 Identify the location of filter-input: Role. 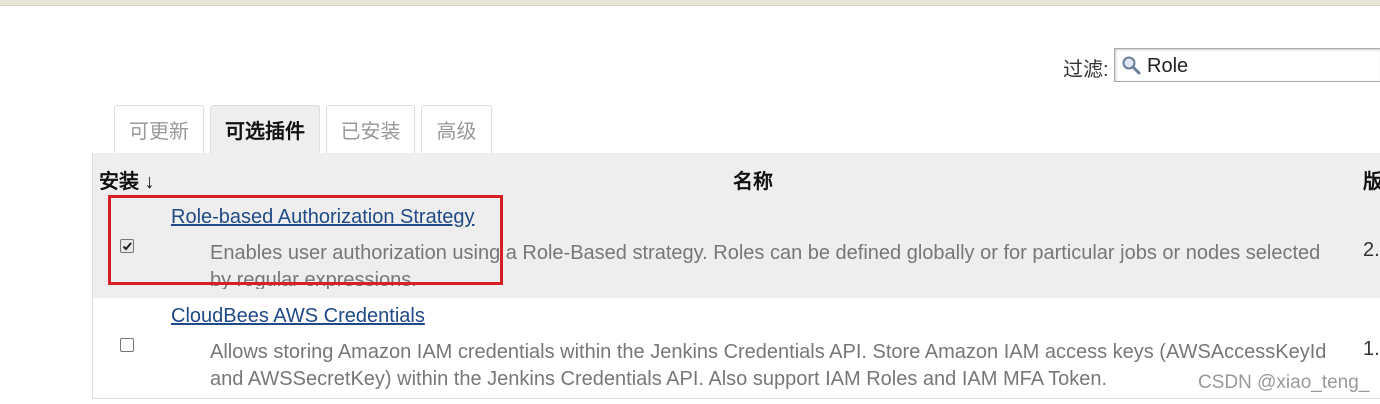
(1247, 65).